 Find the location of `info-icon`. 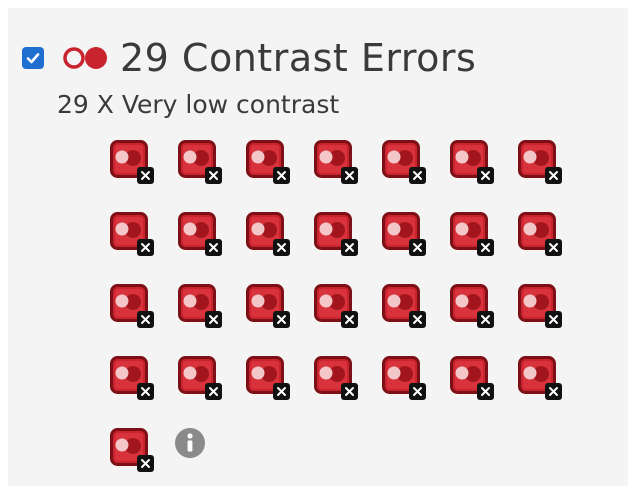

info-icon is located at coordinates (190, 443).